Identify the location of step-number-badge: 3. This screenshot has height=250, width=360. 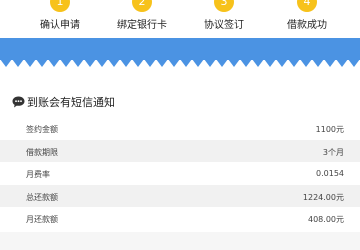
(224, 6).